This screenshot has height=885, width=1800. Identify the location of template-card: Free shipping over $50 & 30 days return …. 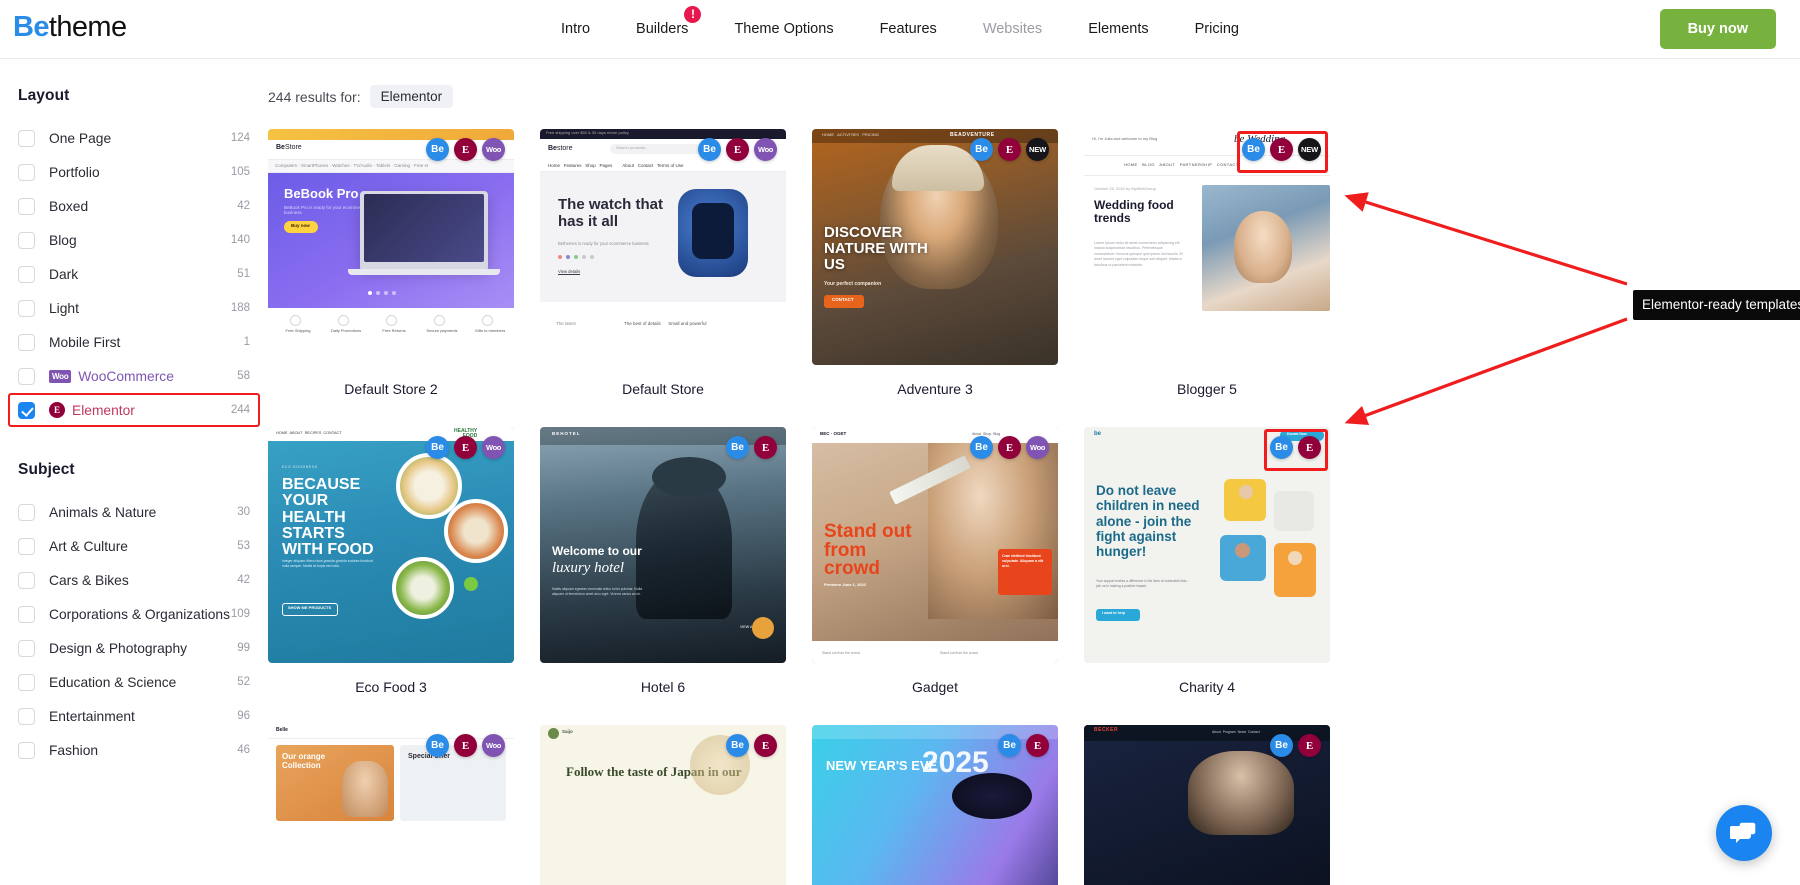
(663, 272).